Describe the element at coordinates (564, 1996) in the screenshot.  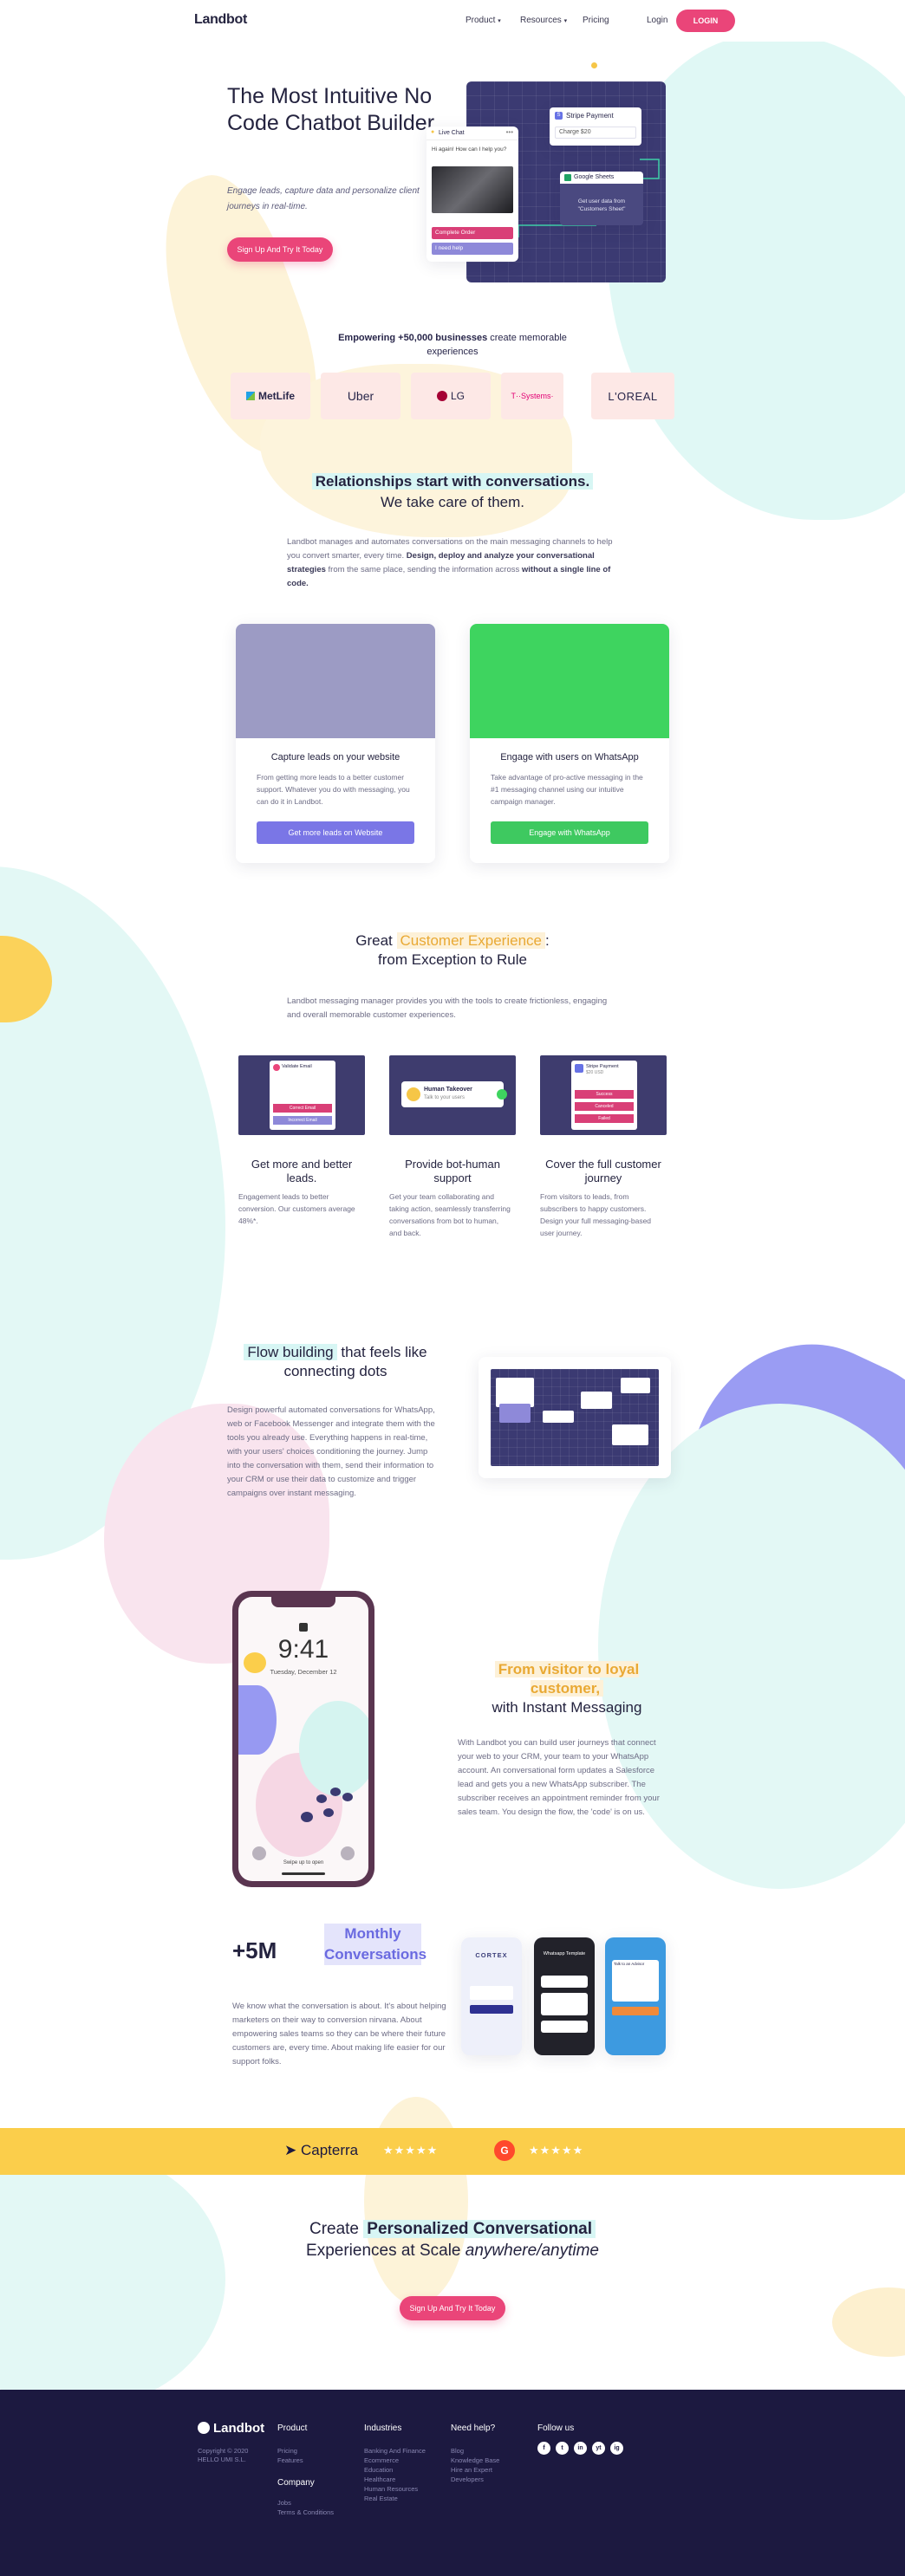
I see `mini-phone-whatsapp: Whatsapp Template` at that location.